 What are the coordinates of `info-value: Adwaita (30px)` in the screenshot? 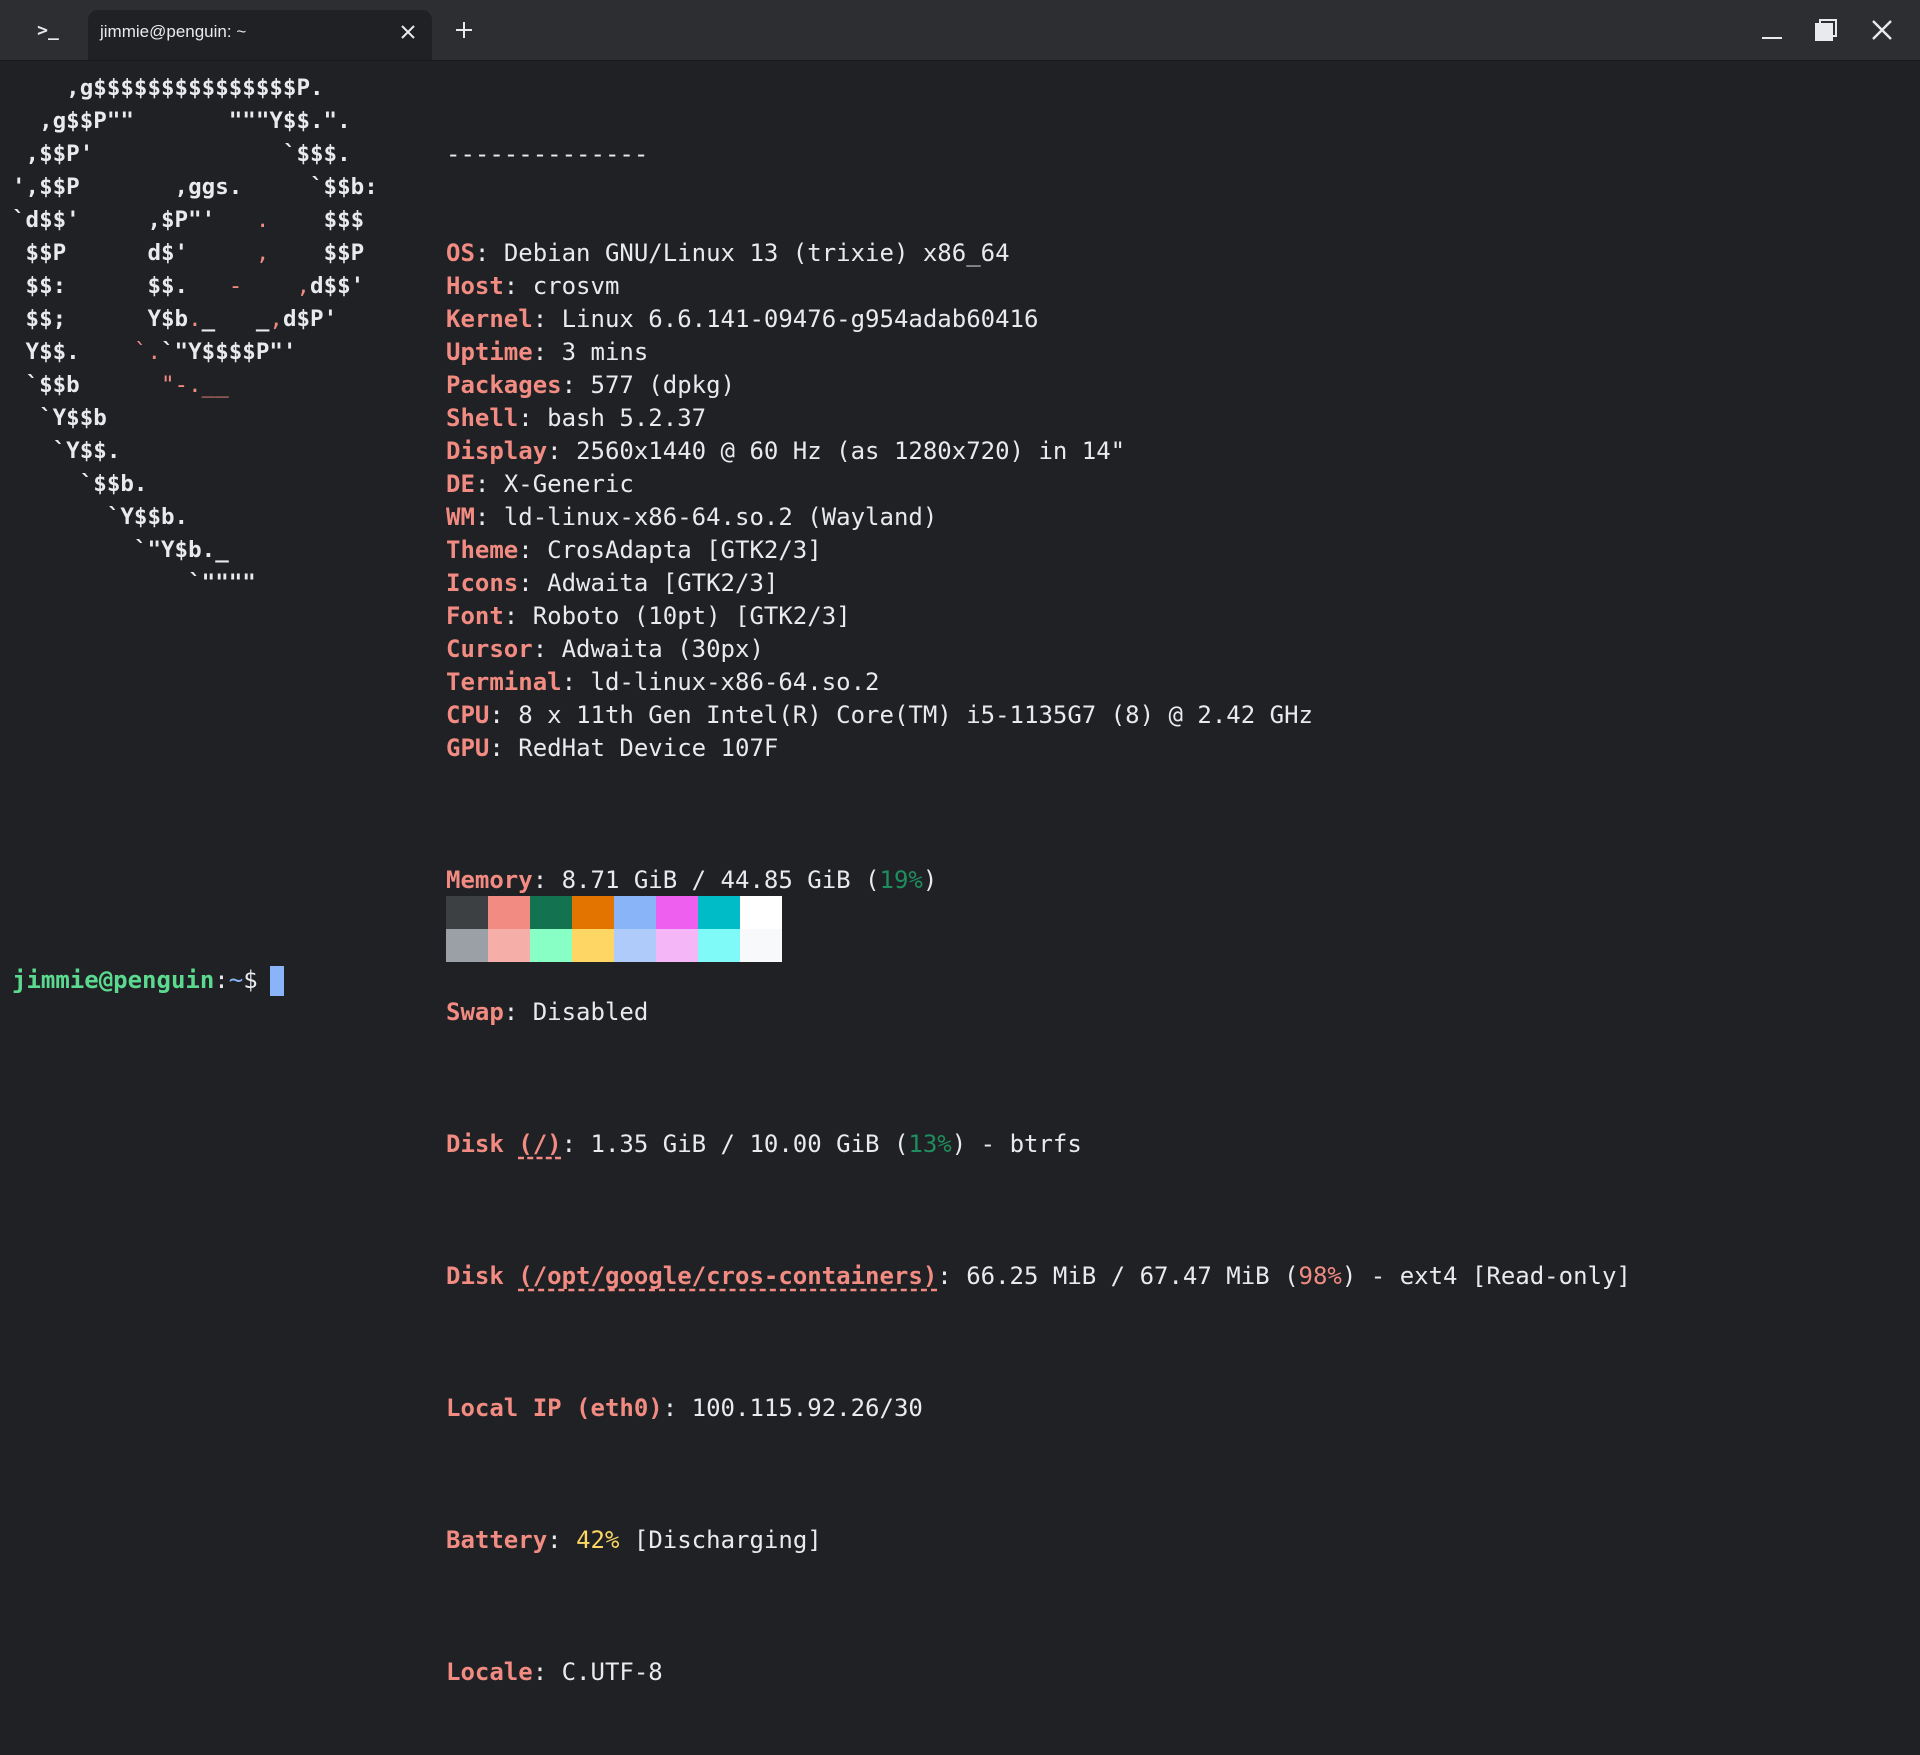 It's located at (662, 649).